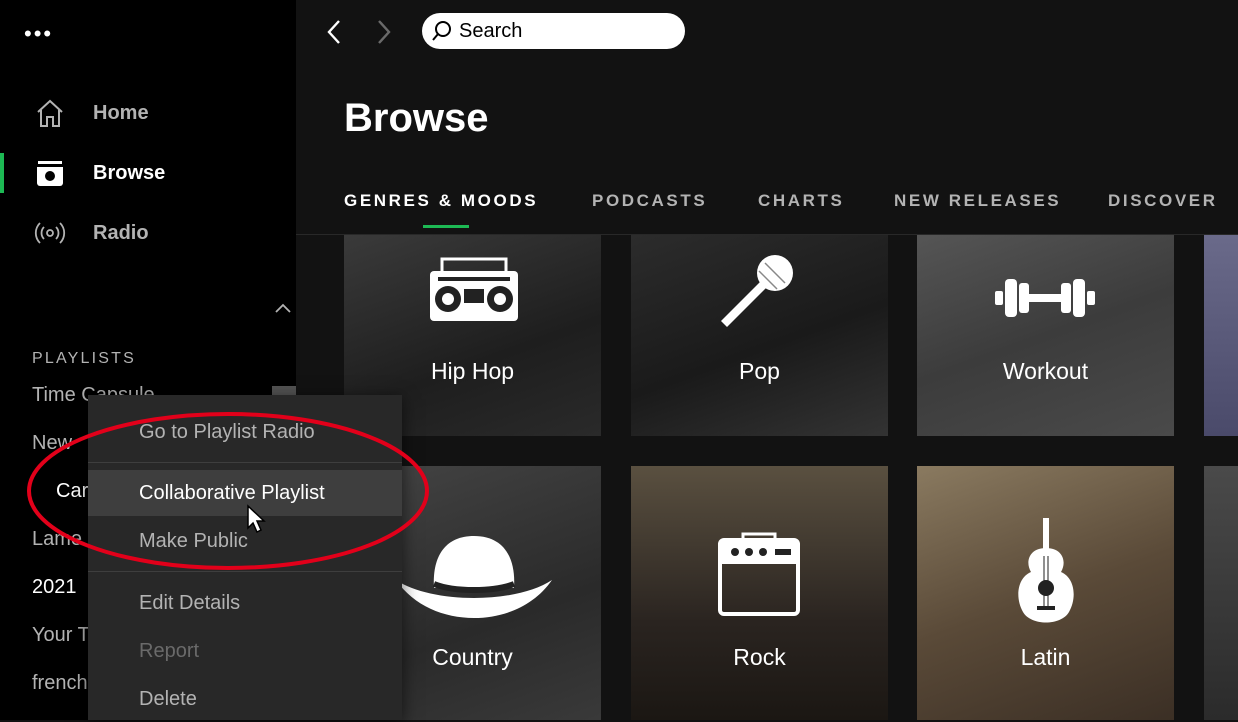  I want to click on genre-tile-label: Workout, so click(1045, 371).